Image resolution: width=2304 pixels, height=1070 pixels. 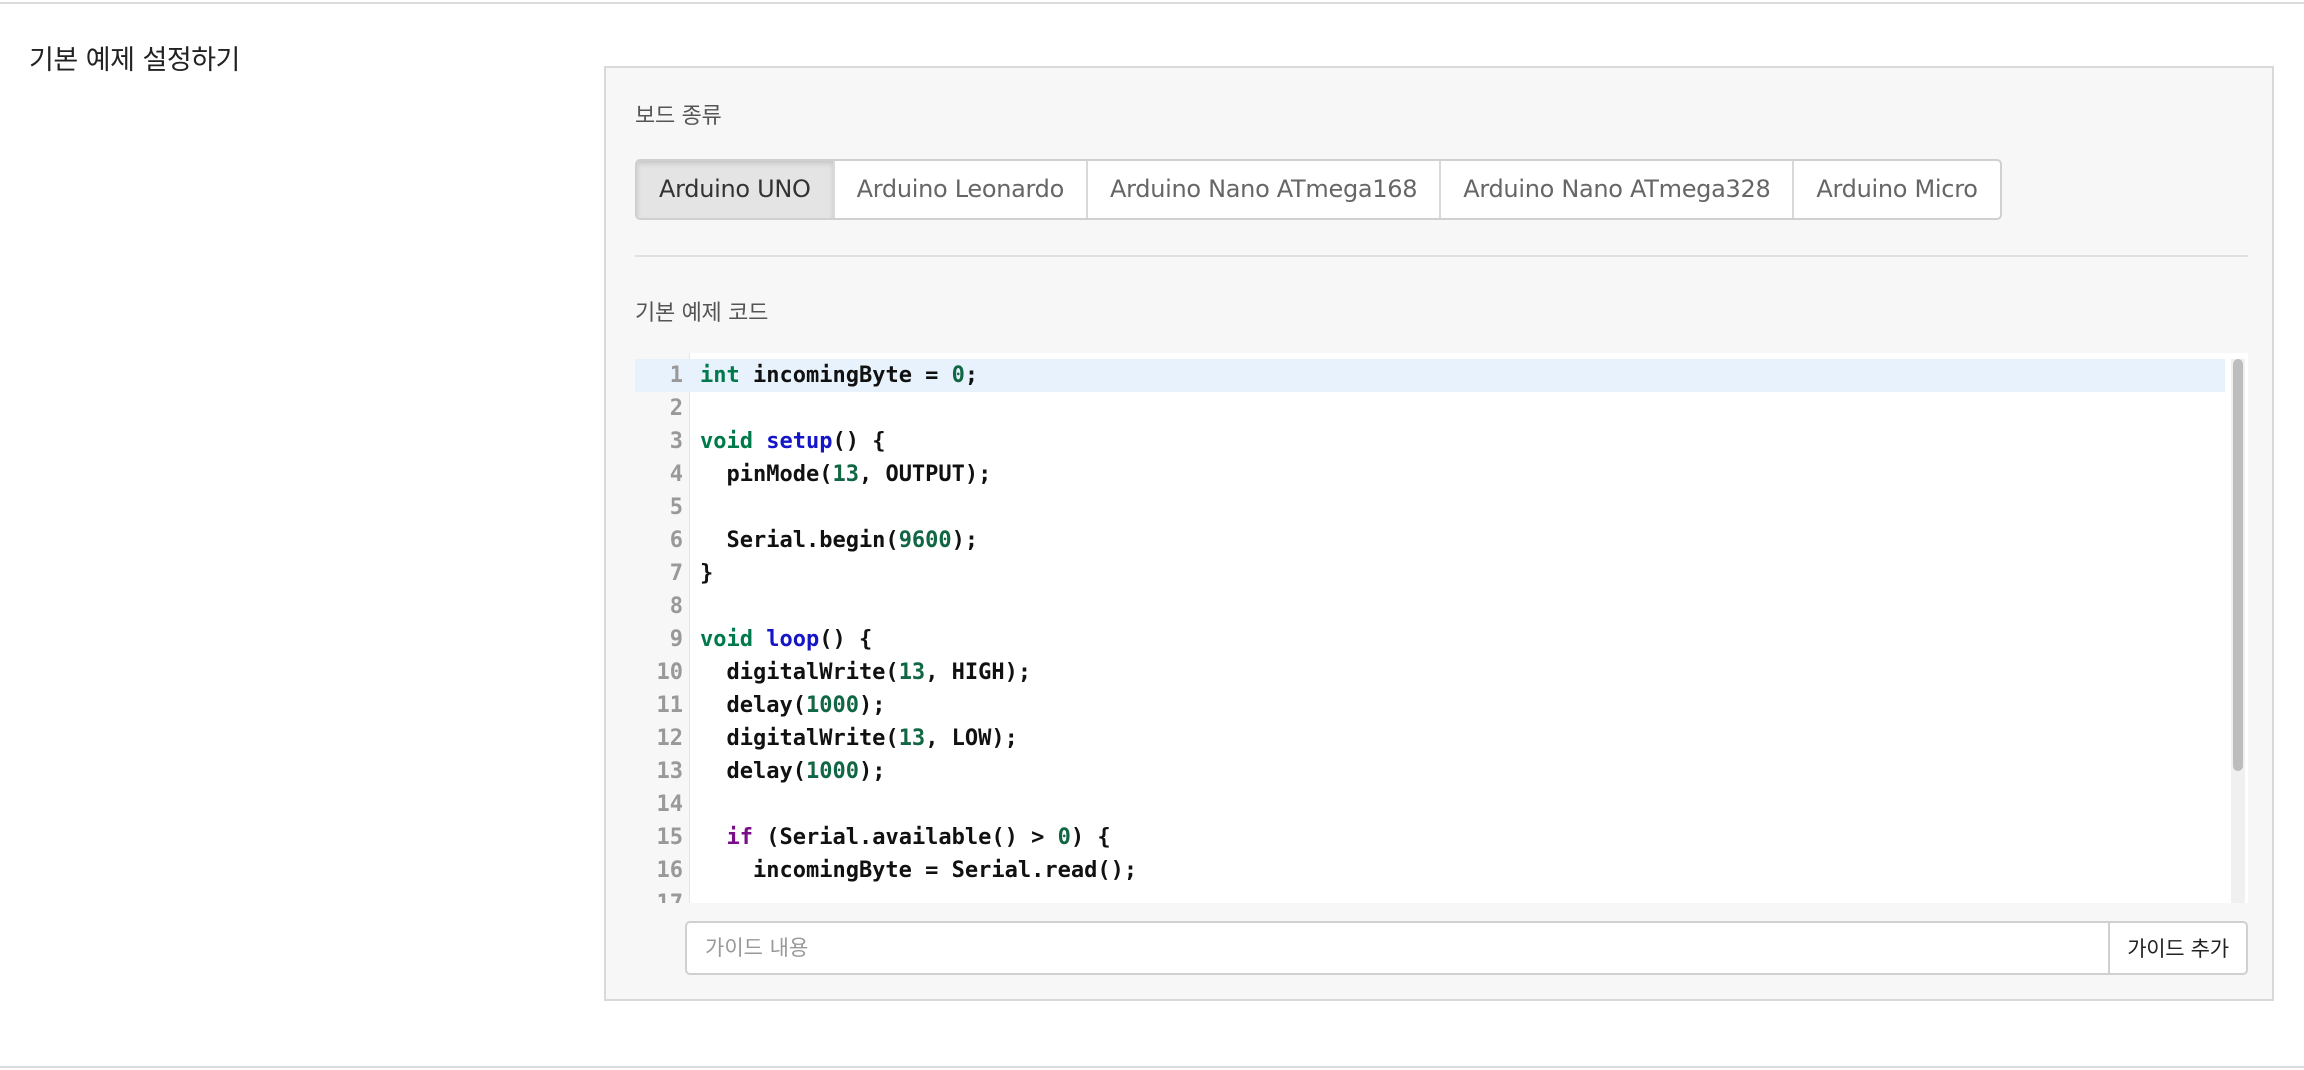 I want to click on code-line: 10 digitalWrite(13, HIGH);, so click(x=1430, y=672).